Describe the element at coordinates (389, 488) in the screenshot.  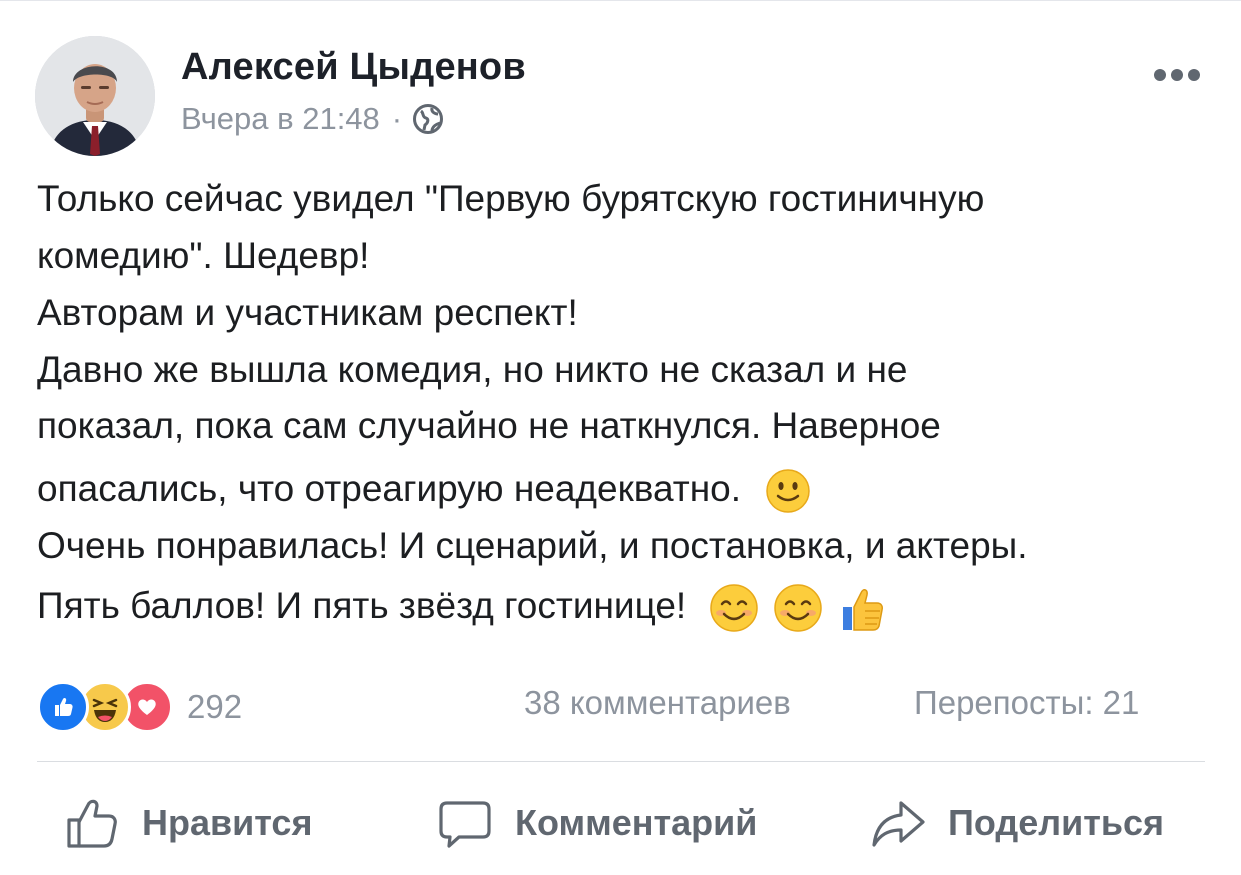
I see `post-line: опасались, что отреагирую неадекватно.` at that location.